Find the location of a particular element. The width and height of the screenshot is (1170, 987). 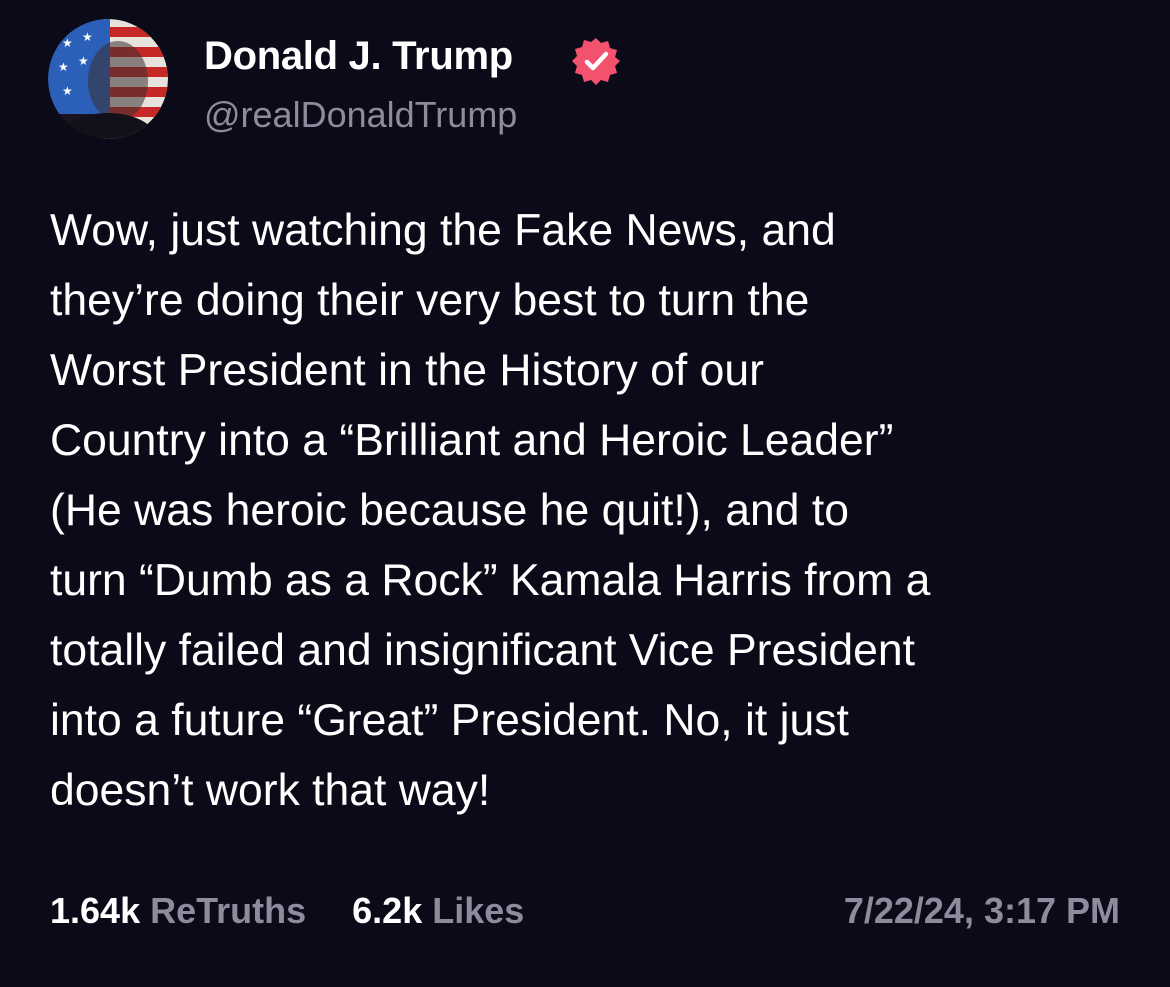

retruths-label: ReTruths is located at coordinates (228, 910).